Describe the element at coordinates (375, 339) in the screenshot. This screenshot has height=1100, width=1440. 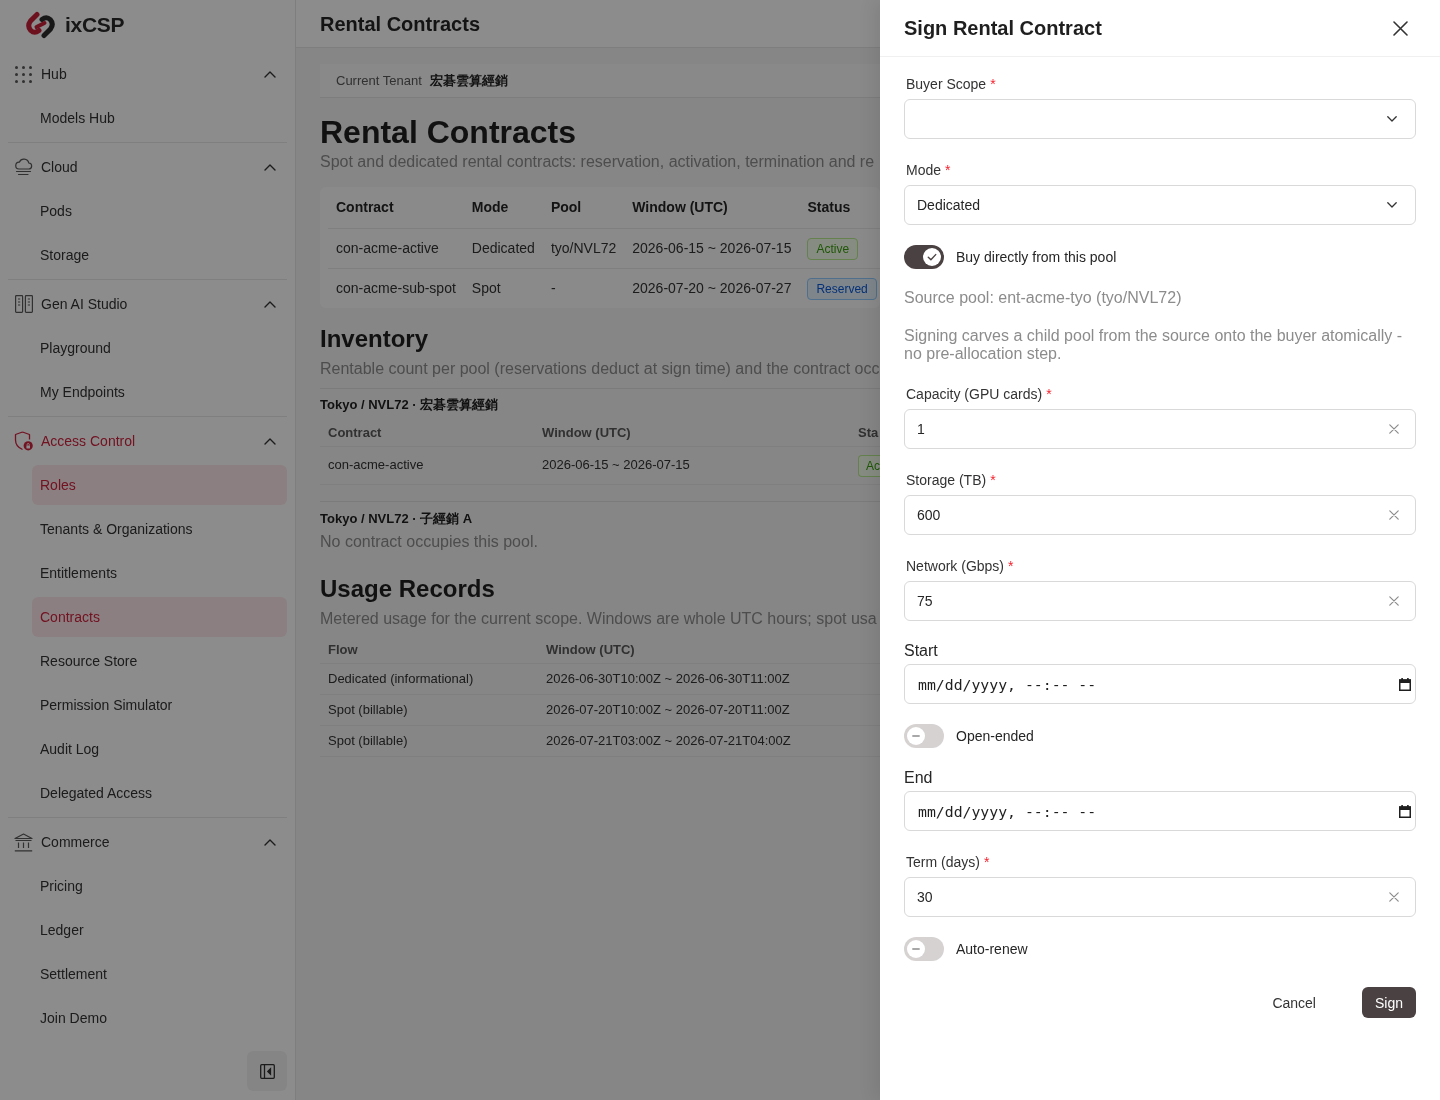
I see `section-title: Inventory` at that location.